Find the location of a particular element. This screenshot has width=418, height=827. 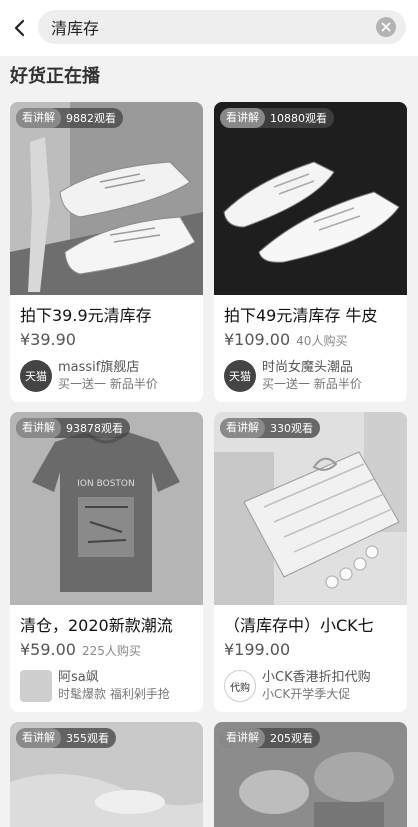

shop-name: massif旗舰店 is located at coordinates (99, 367).